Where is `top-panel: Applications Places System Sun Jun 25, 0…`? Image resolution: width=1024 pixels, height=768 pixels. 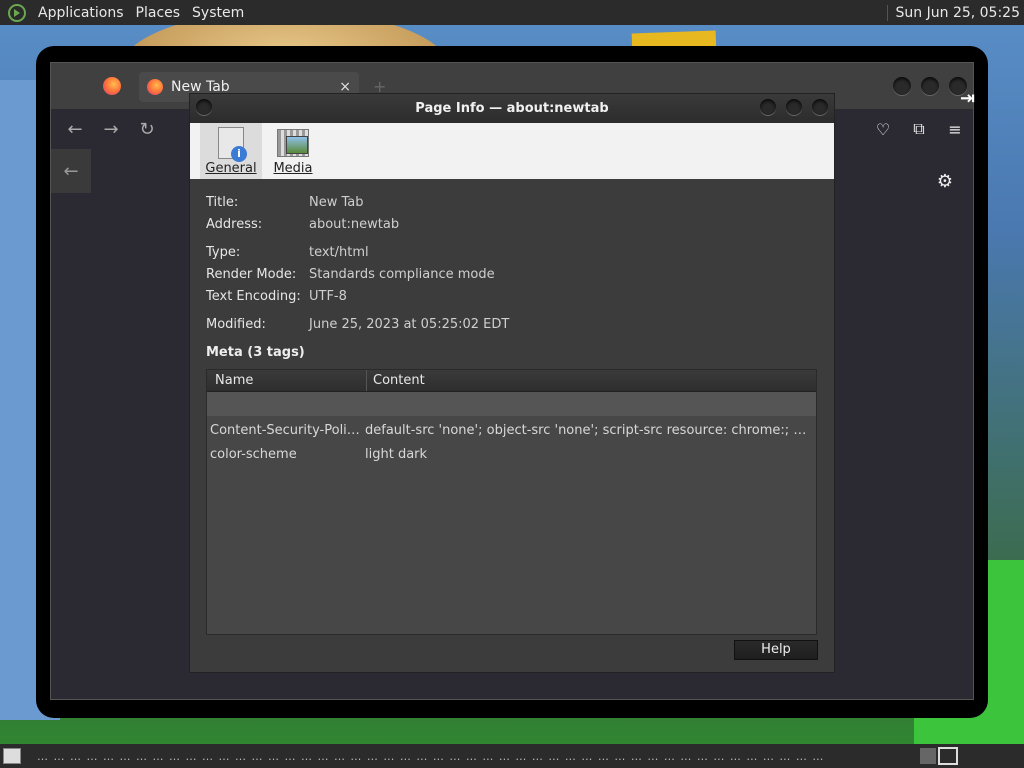
top-panel: Applications Places System Sun Jun 25, 0… is located at coordinates (512, 12).